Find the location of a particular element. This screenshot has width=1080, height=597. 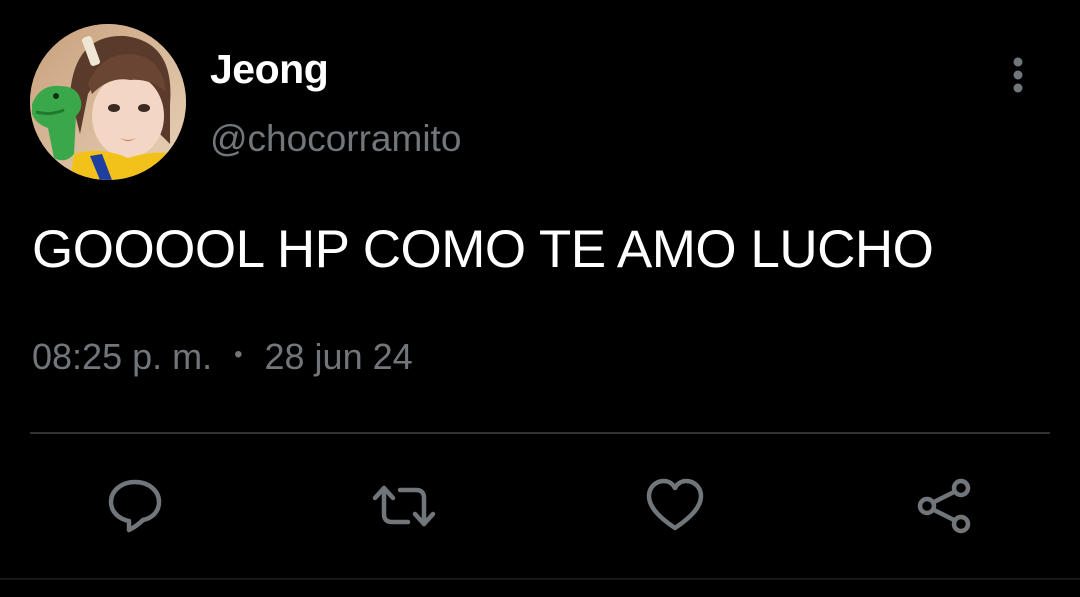

avatar-photo is located at coordinates (108, 102).